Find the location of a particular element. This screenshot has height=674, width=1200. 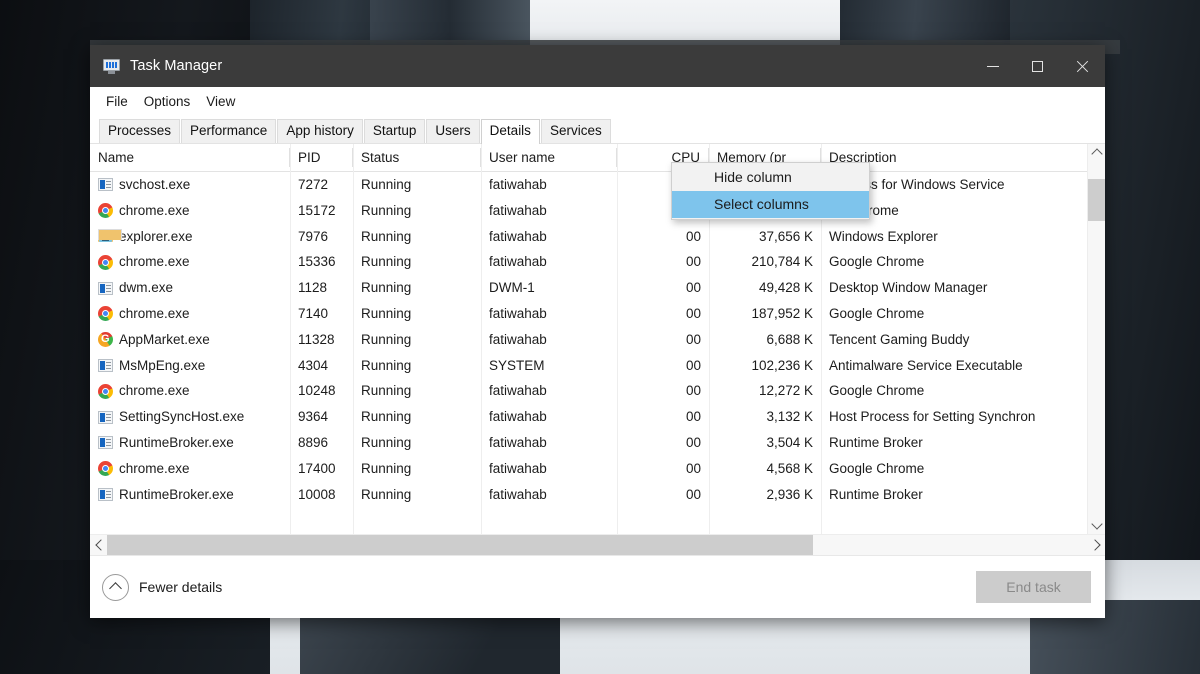

folder-icon is located at coordinates (110, 236).